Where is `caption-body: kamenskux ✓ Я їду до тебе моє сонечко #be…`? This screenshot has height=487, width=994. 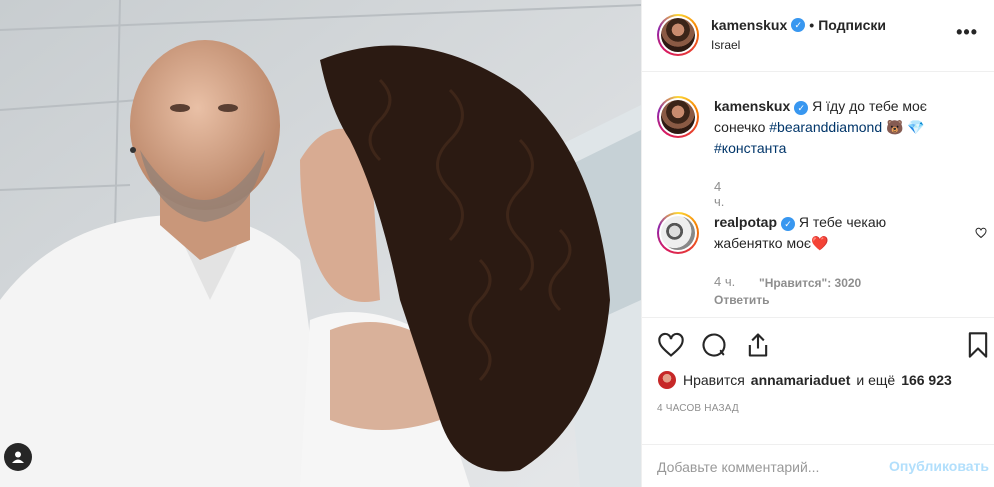
caption-body: kamenskux ✓ Я їду до тебе моє сонечко #be… is located at coordinates (834, 127).